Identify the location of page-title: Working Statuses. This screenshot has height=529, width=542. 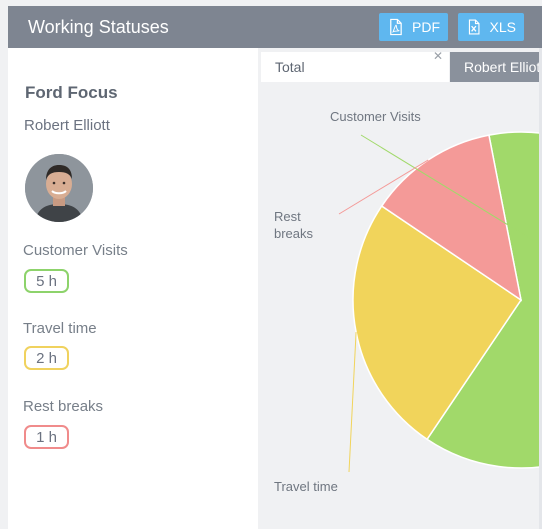
(98, 27).